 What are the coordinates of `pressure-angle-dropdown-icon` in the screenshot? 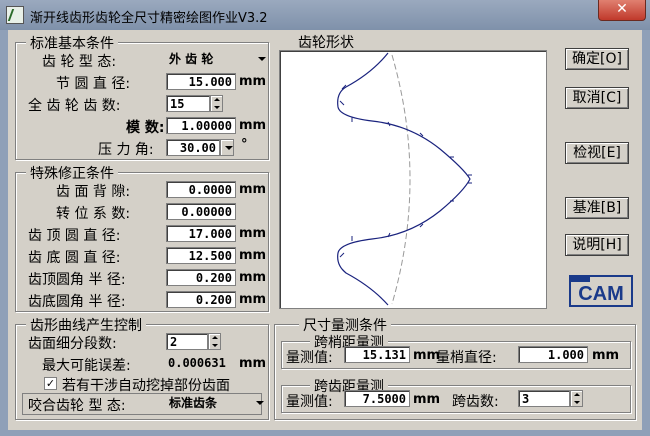 It's located at (227, 147).